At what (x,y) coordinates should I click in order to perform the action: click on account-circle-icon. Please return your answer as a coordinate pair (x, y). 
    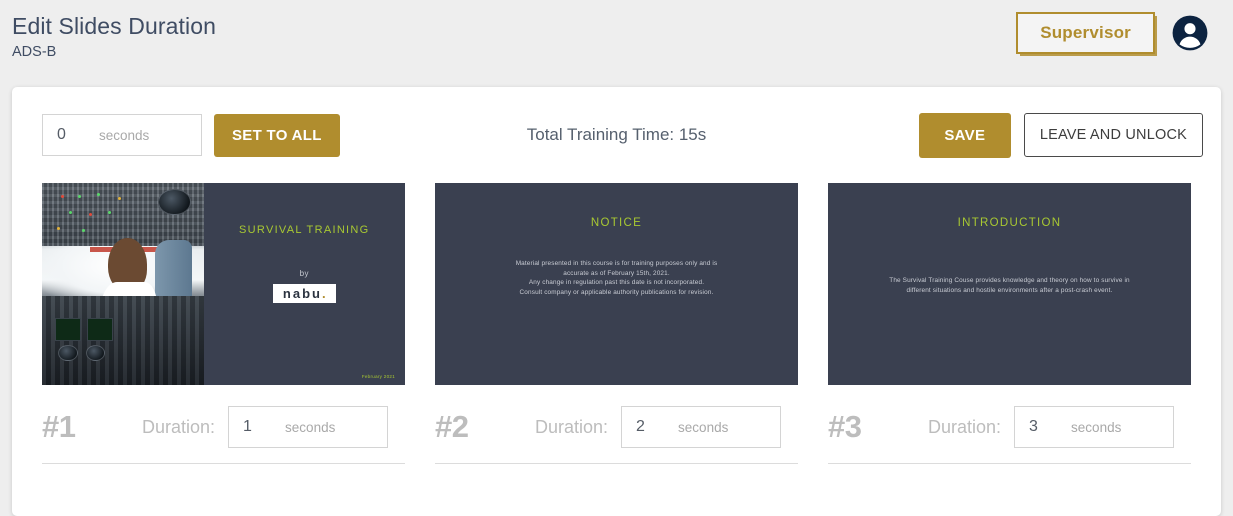
    Looking at the image, I should click on (1190, 33).